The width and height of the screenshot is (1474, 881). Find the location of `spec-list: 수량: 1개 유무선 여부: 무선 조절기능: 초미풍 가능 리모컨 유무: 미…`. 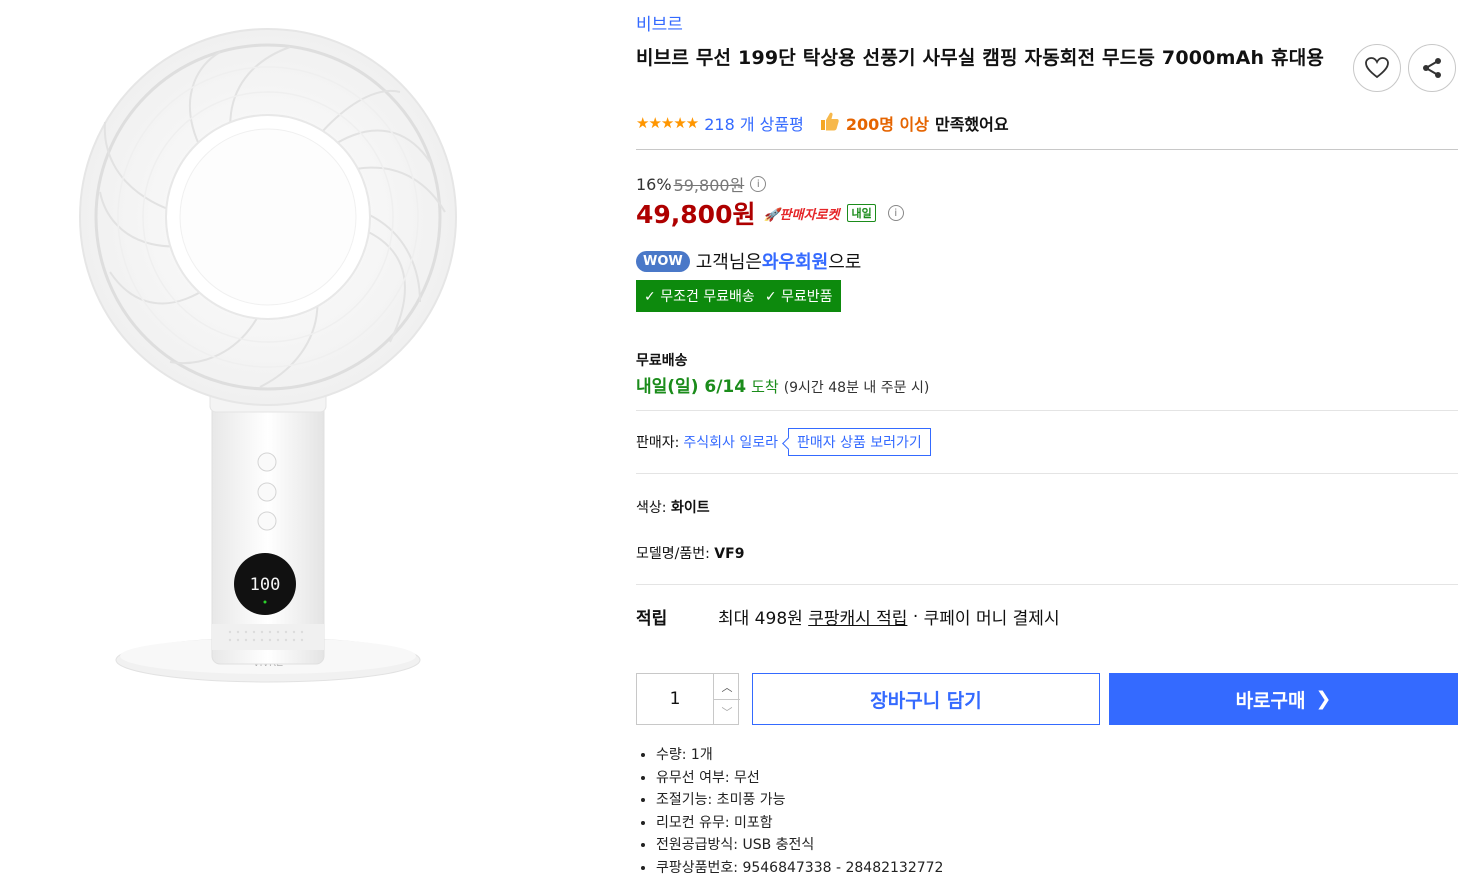

spec-list: 수량: 1개 유무선 여부: 무선 조절기능: 초미풍 가능 리모컨 유무: 미… is located at coordinates (789, 812).